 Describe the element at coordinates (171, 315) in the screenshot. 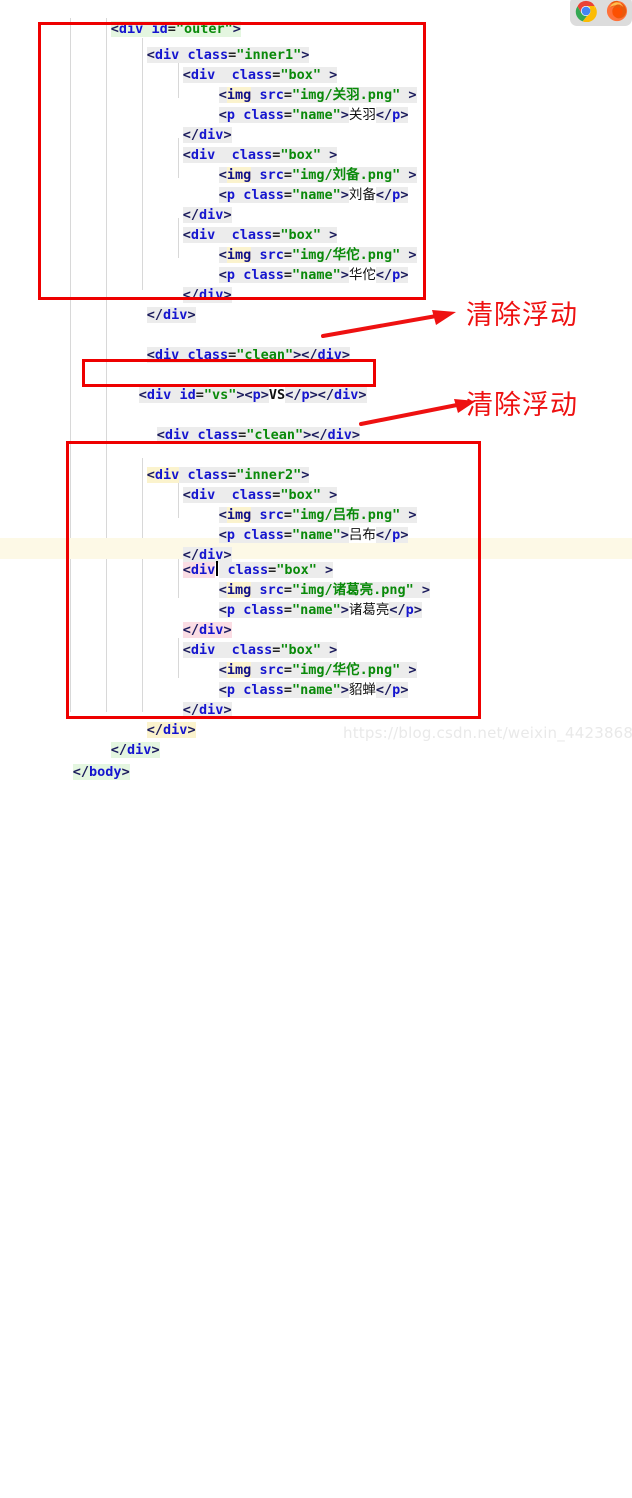

I see `token-line-14: </div>` at that location.